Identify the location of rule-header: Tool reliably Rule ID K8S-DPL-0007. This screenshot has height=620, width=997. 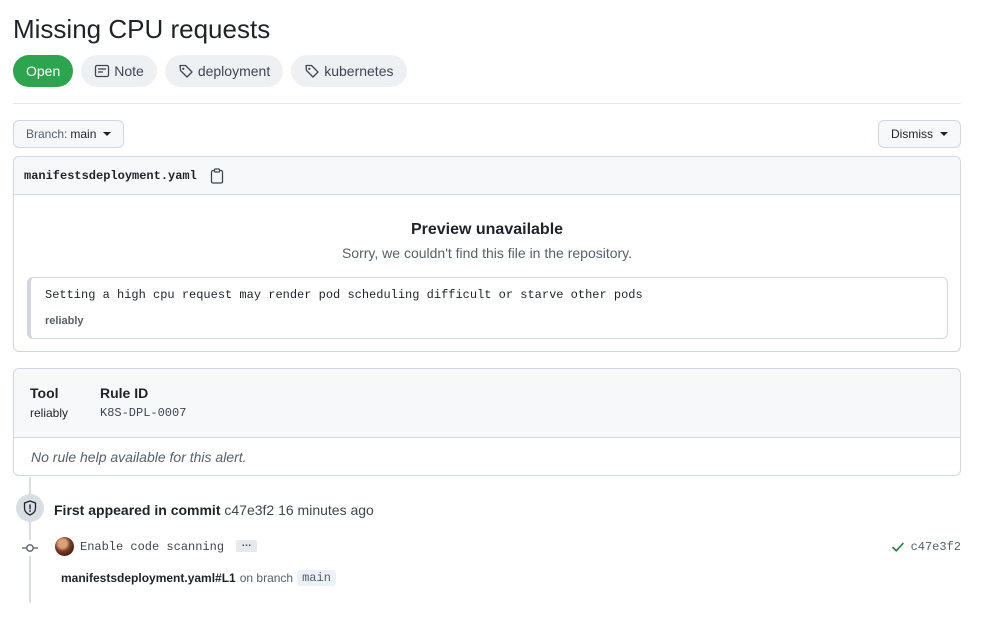
(487, 403).